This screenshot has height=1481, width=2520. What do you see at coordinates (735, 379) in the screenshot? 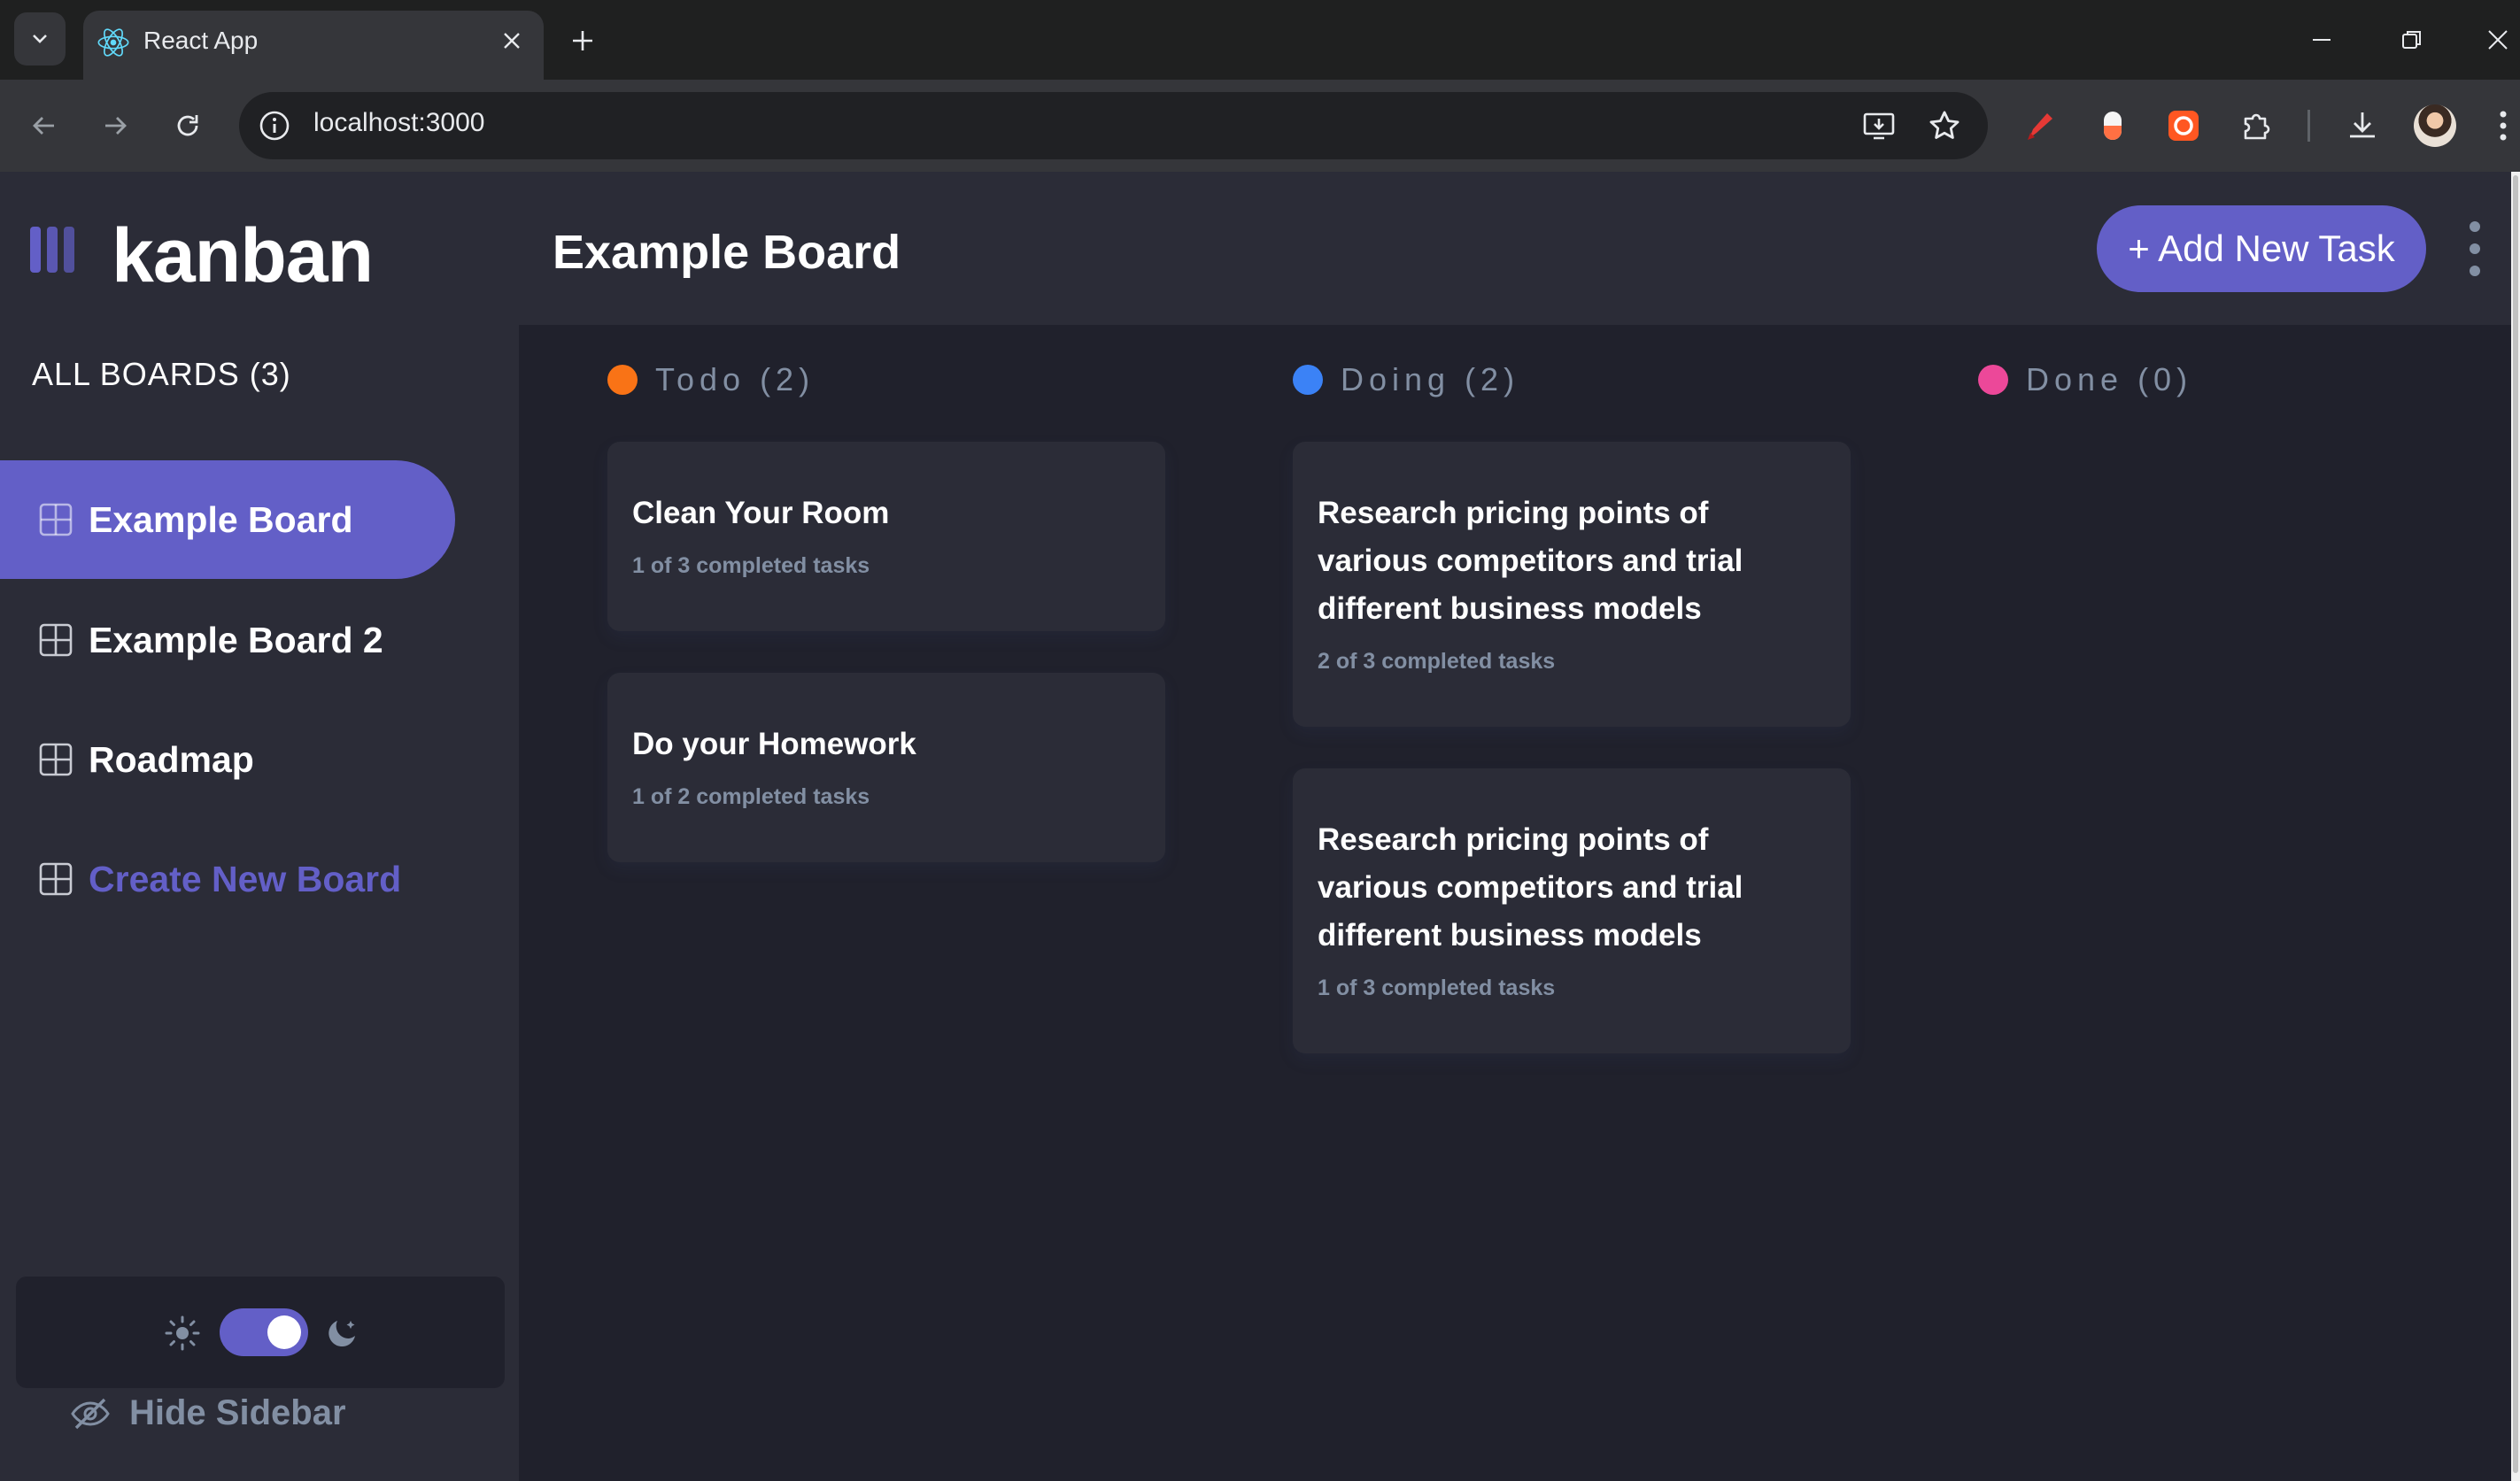
I see `column-title: Todo (2)` at bounding box center [735, 379].